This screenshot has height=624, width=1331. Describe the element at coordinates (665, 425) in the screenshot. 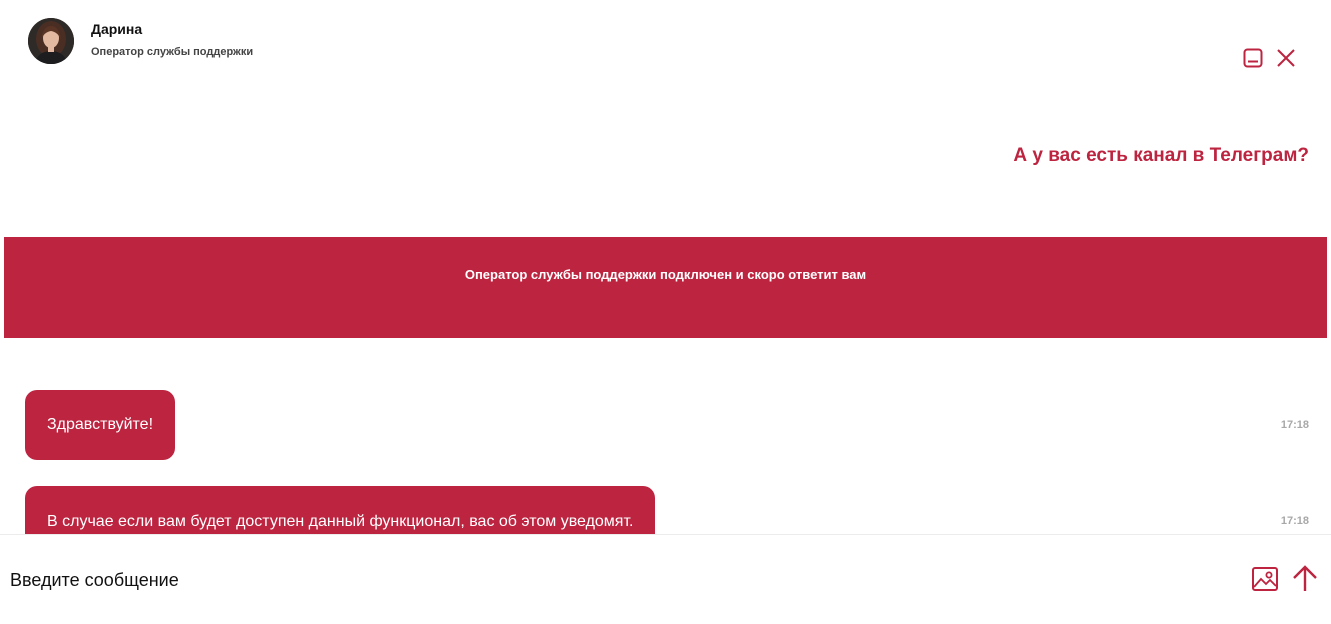

I see `message-row: Здравствуйте! 17:18` at that location.